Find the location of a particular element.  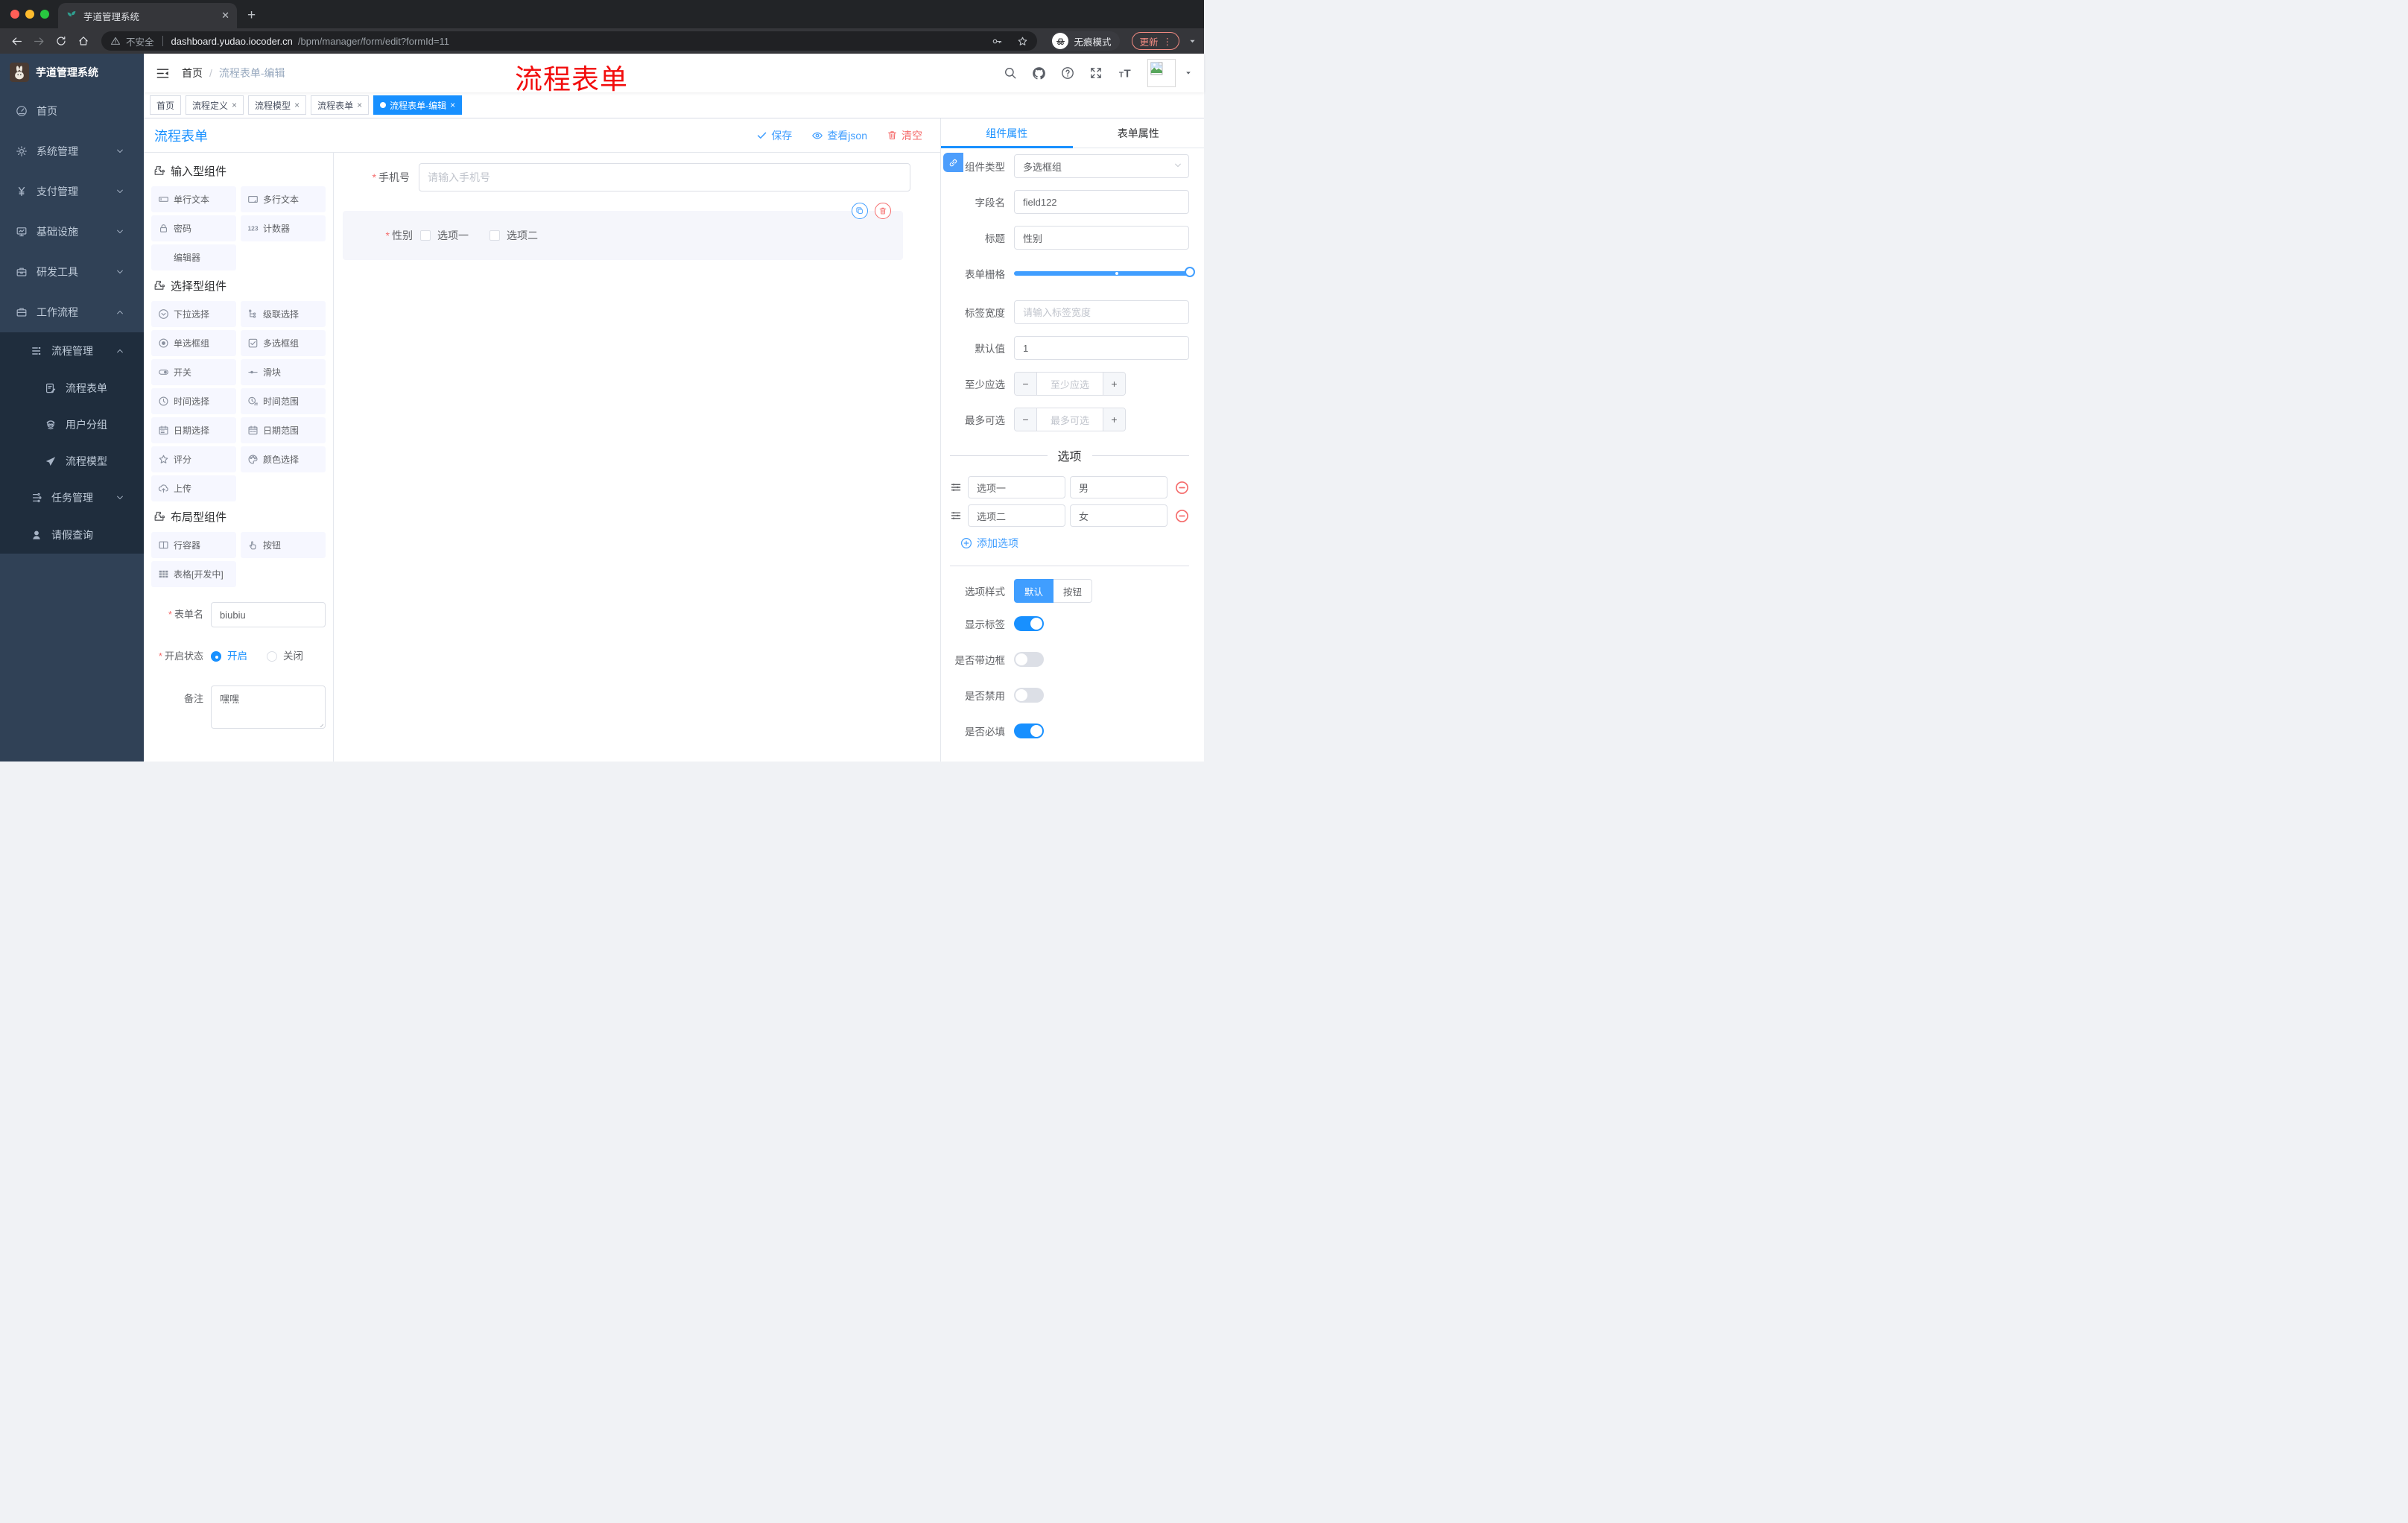

tab-form-props: 表单属性 is located at coordinates (1139, 133).